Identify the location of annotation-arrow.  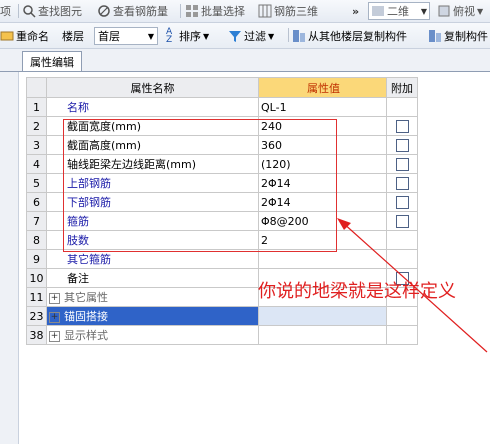
(412, 285).